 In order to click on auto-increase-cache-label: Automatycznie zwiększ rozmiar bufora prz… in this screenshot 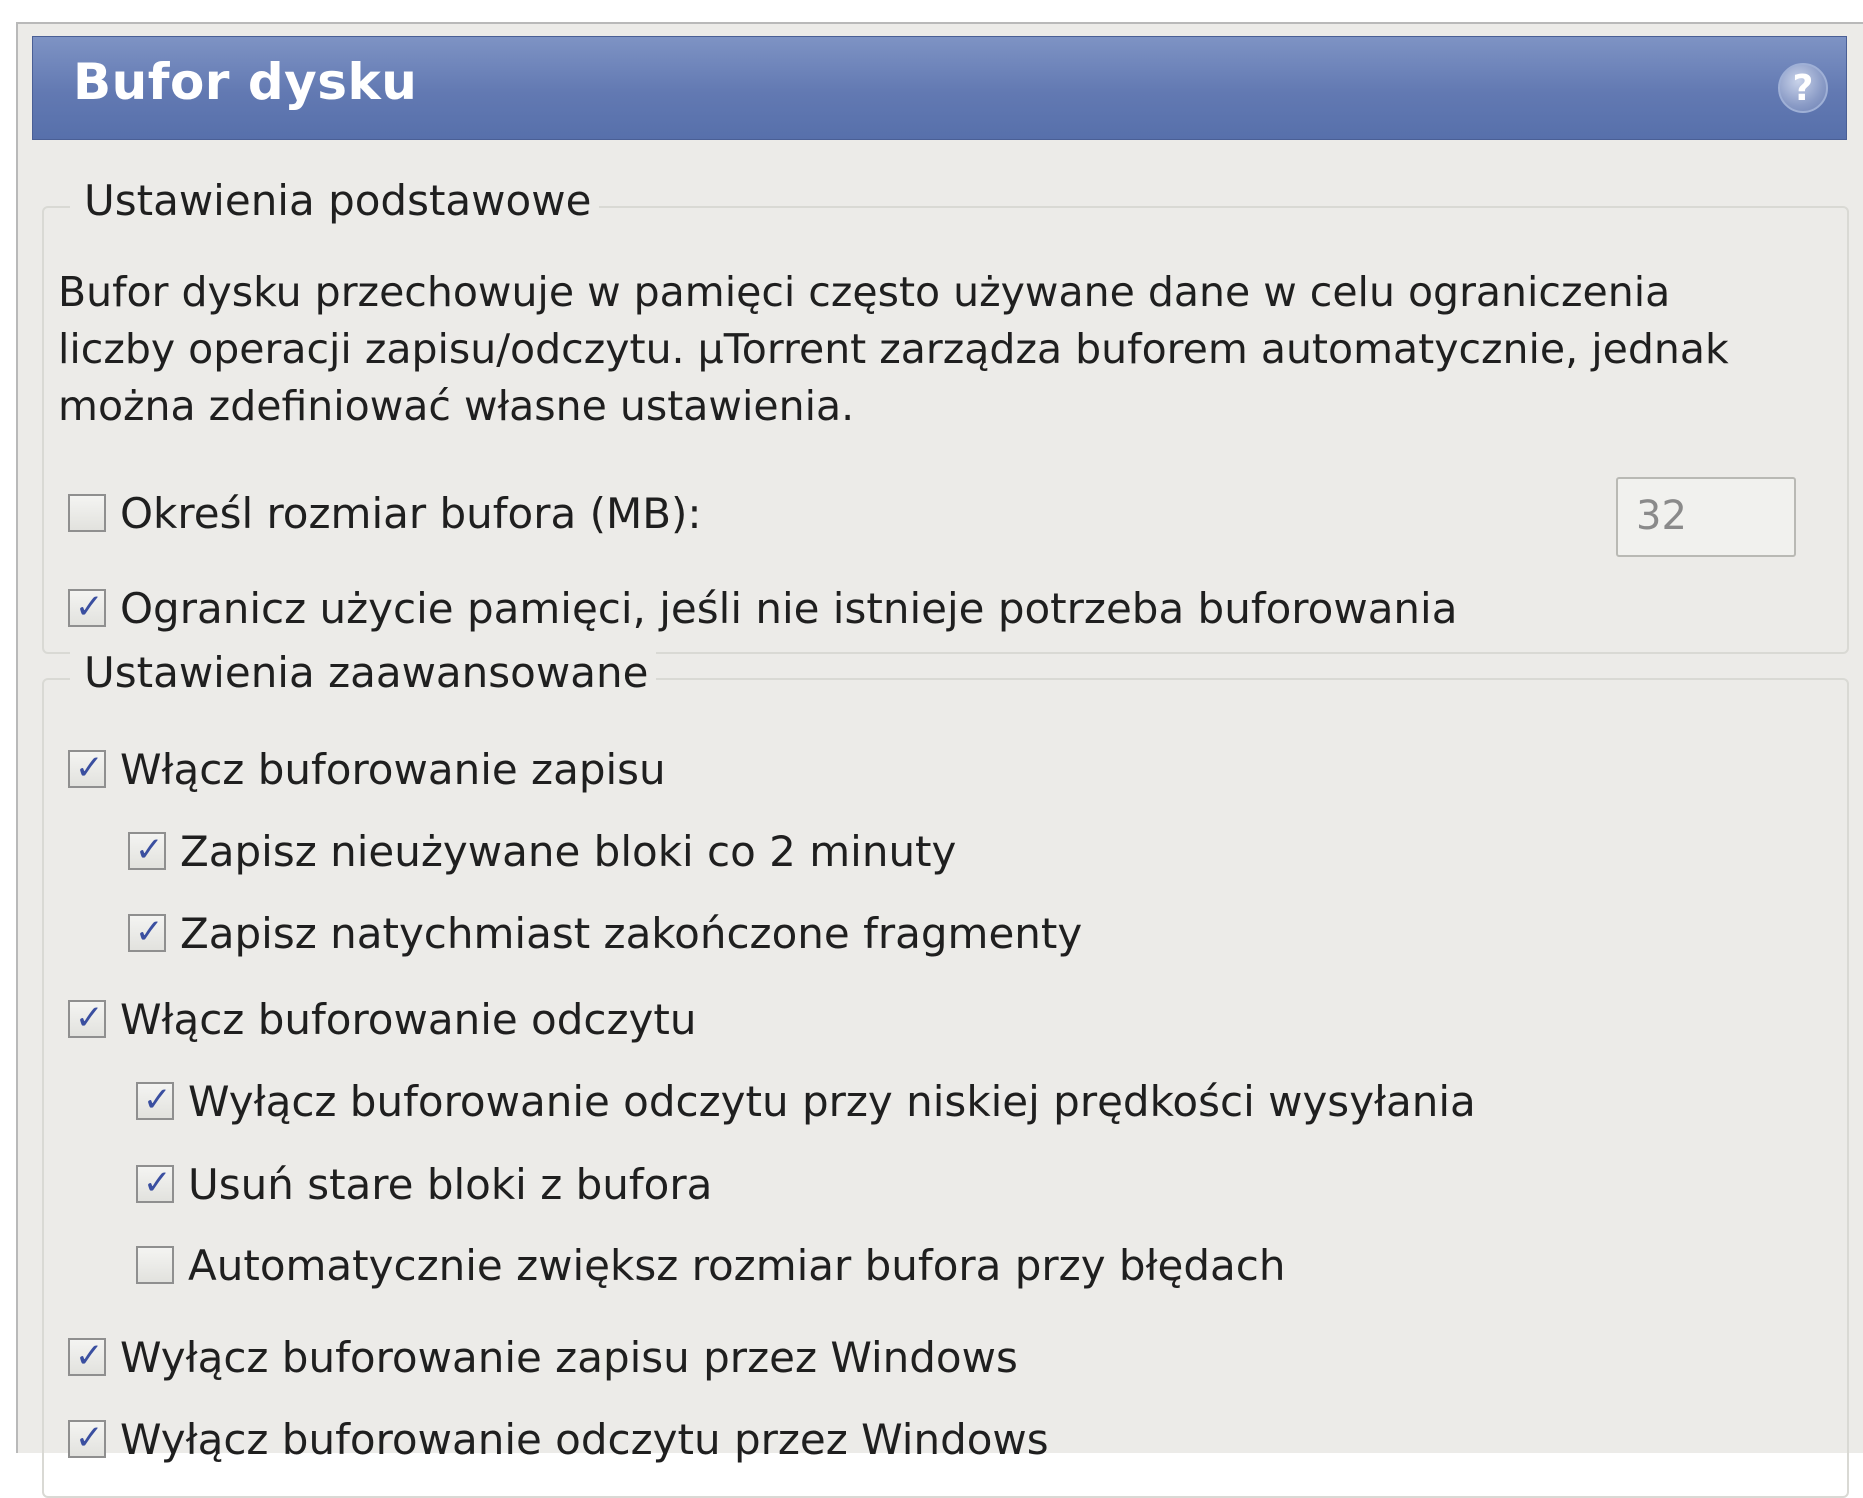, I will do `click(737, 1265)`.